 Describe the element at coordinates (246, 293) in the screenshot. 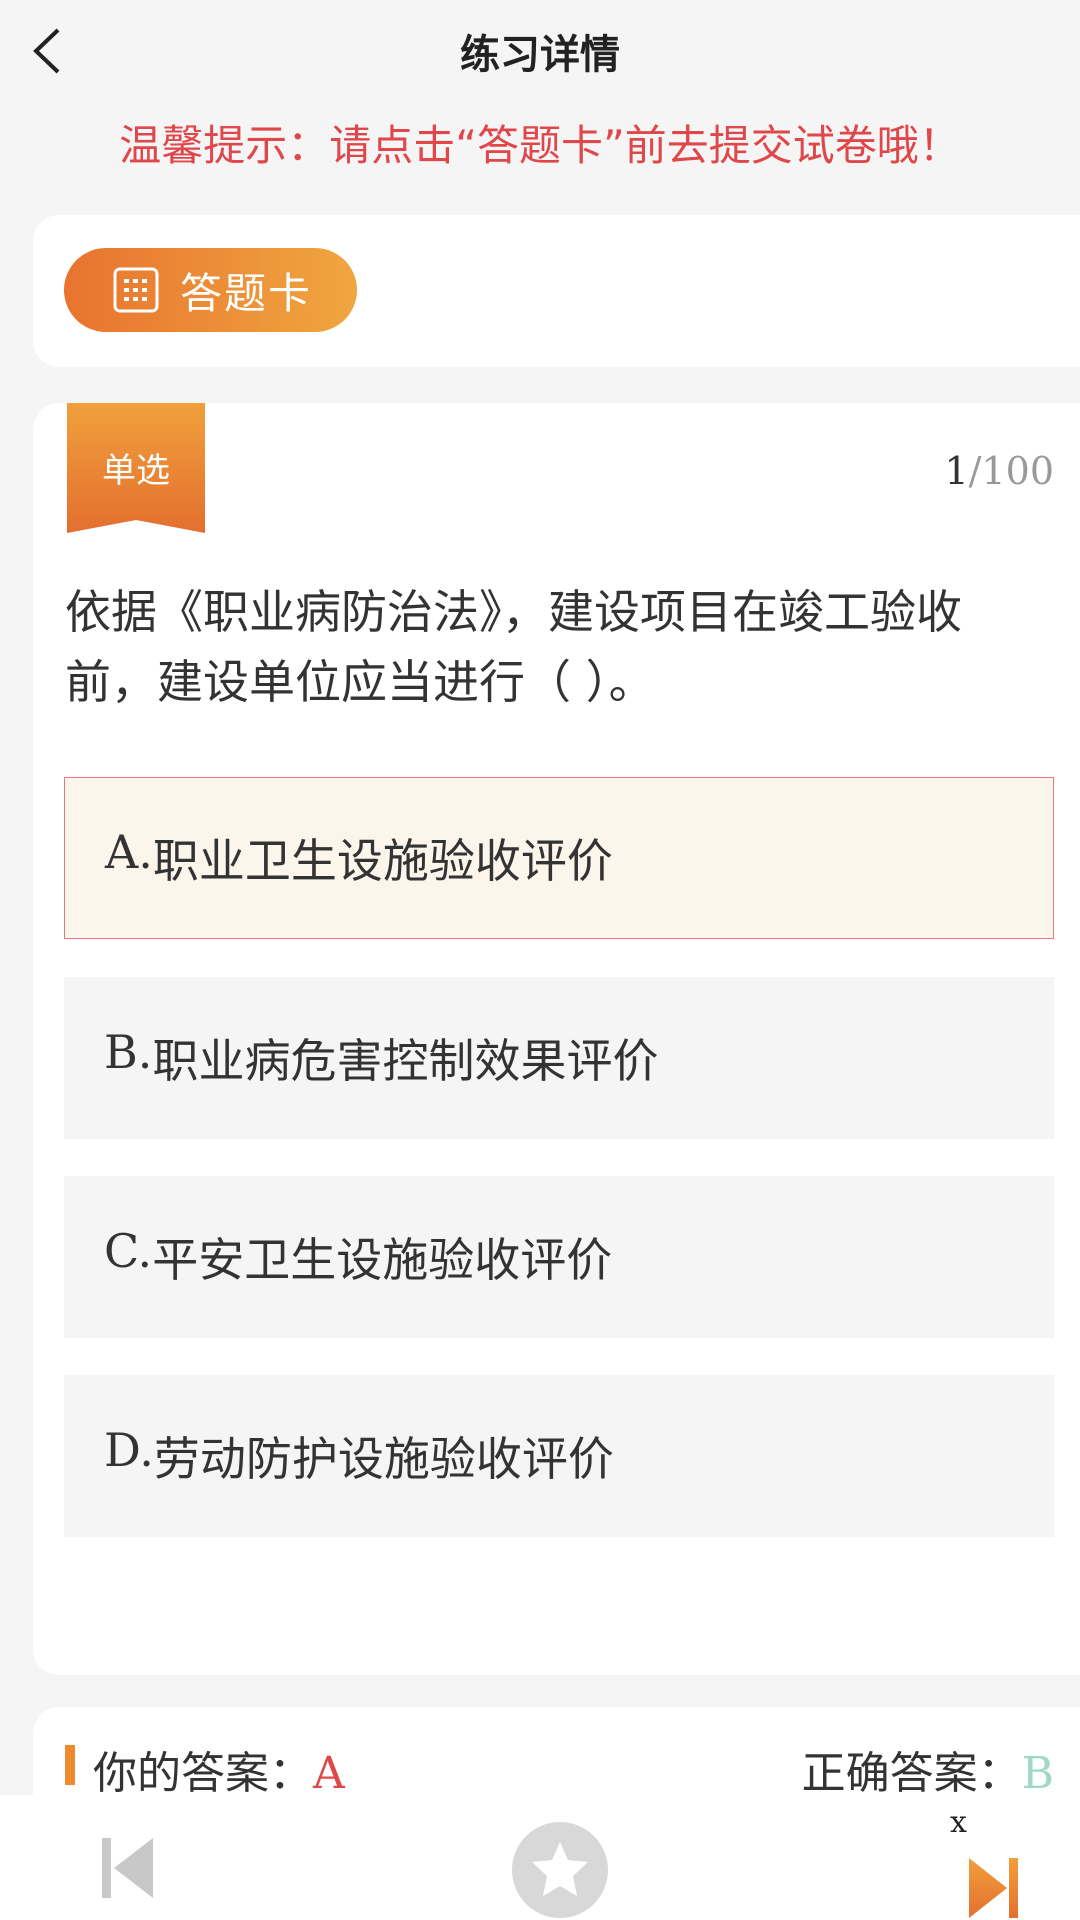

I see `answer-card-label: 答题卡` at that location.